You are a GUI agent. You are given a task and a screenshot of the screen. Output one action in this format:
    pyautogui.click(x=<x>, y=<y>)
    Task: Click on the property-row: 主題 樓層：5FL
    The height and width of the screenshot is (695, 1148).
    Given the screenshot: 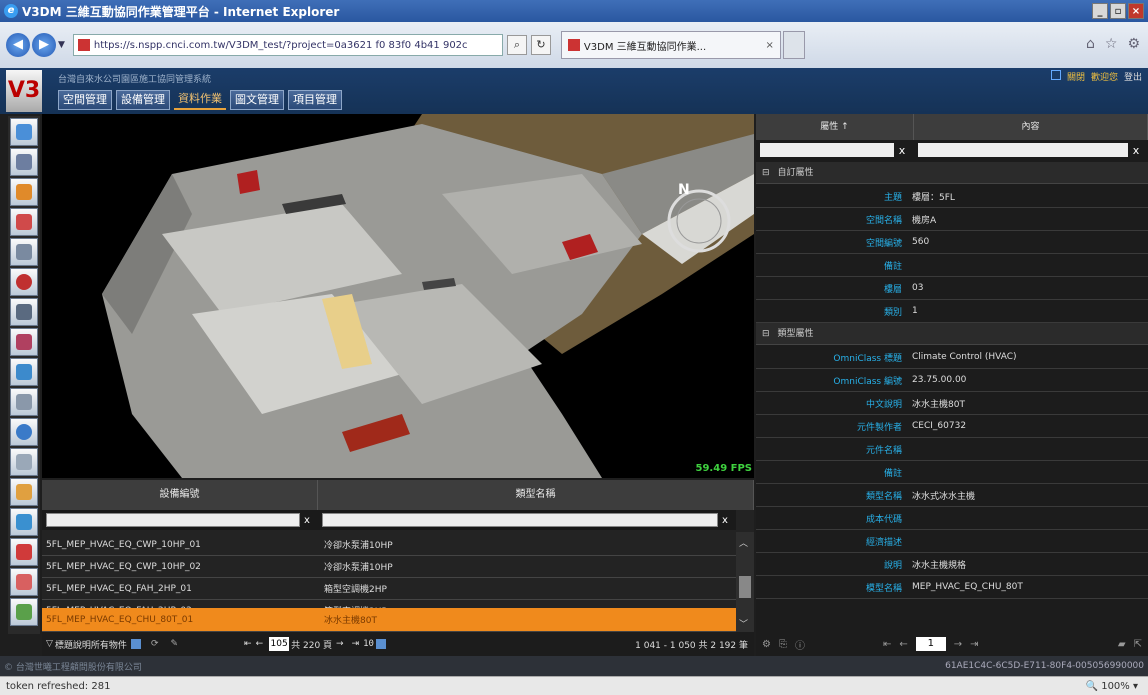 What is the action you would take?
    pyautogui.click(x=952, y=196)
    